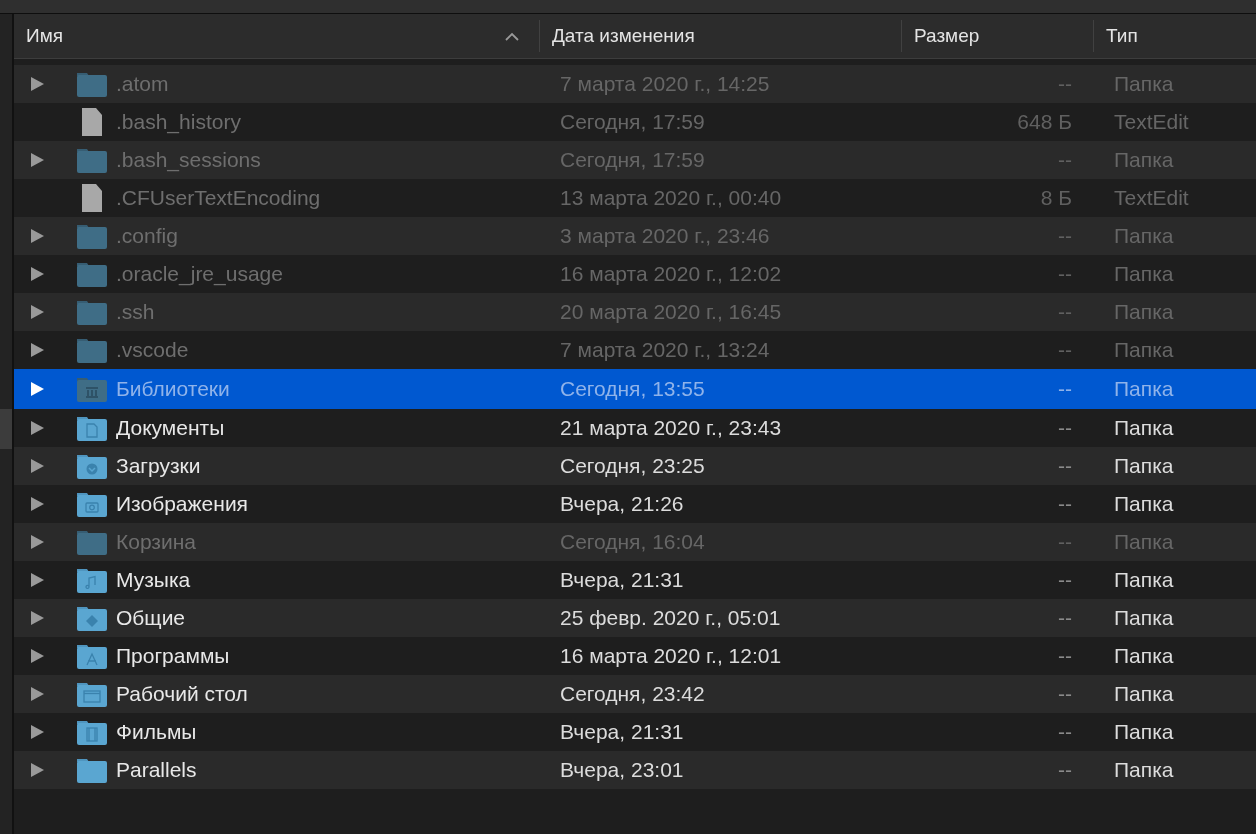  I want to click on file-name: Библиотеки, so click(173, 389).